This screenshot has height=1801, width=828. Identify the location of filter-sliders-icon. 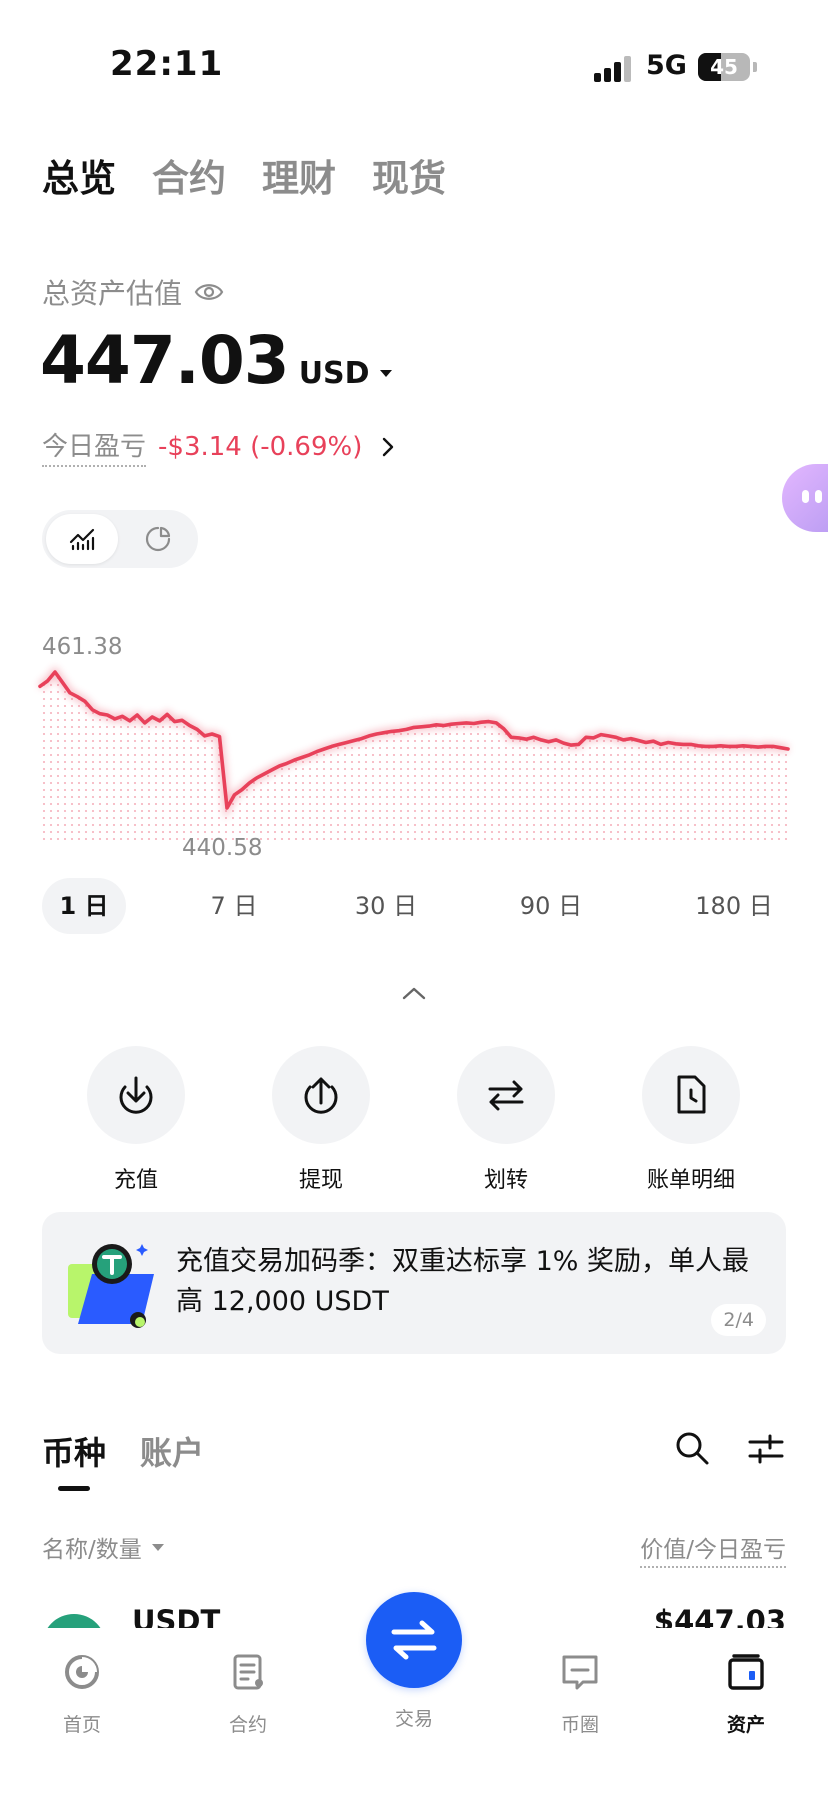
(766, 1449).